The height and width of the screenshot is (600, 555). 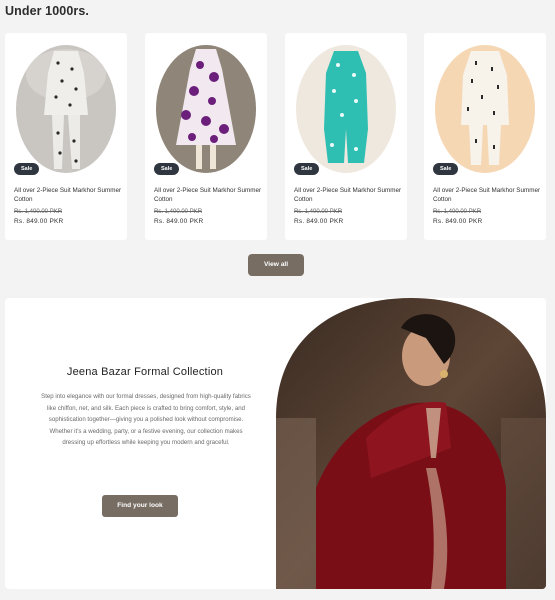 I want to click on promo-title: Jeena Bazar Formal Collection, so click(x=145, y=372).